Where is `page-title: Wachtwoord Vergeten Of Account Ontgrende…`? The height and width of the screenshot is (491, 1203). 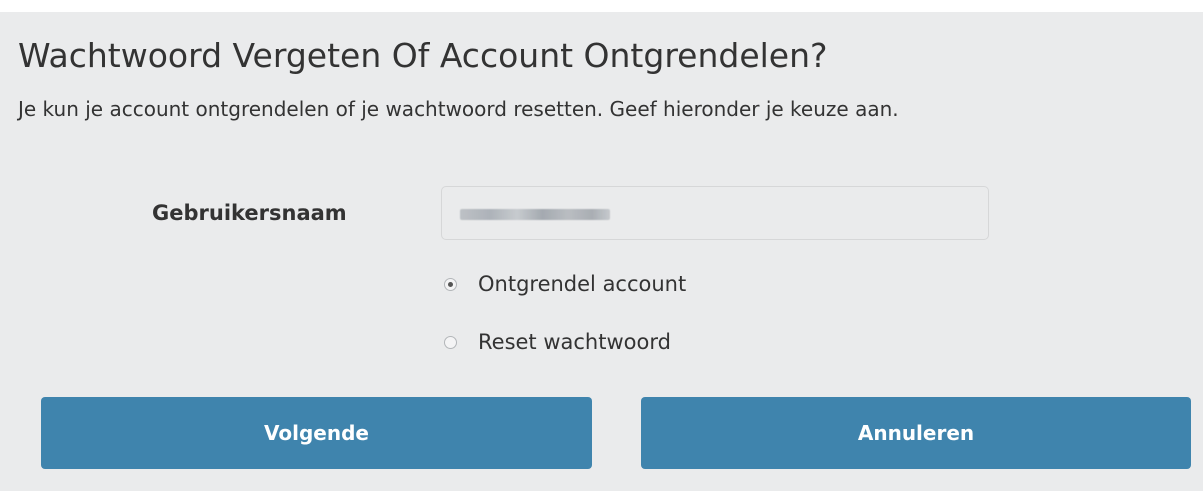 page-title: Wachtwoord Vergeten Of Account Ontgrende… is located at coordinates (423, 55).